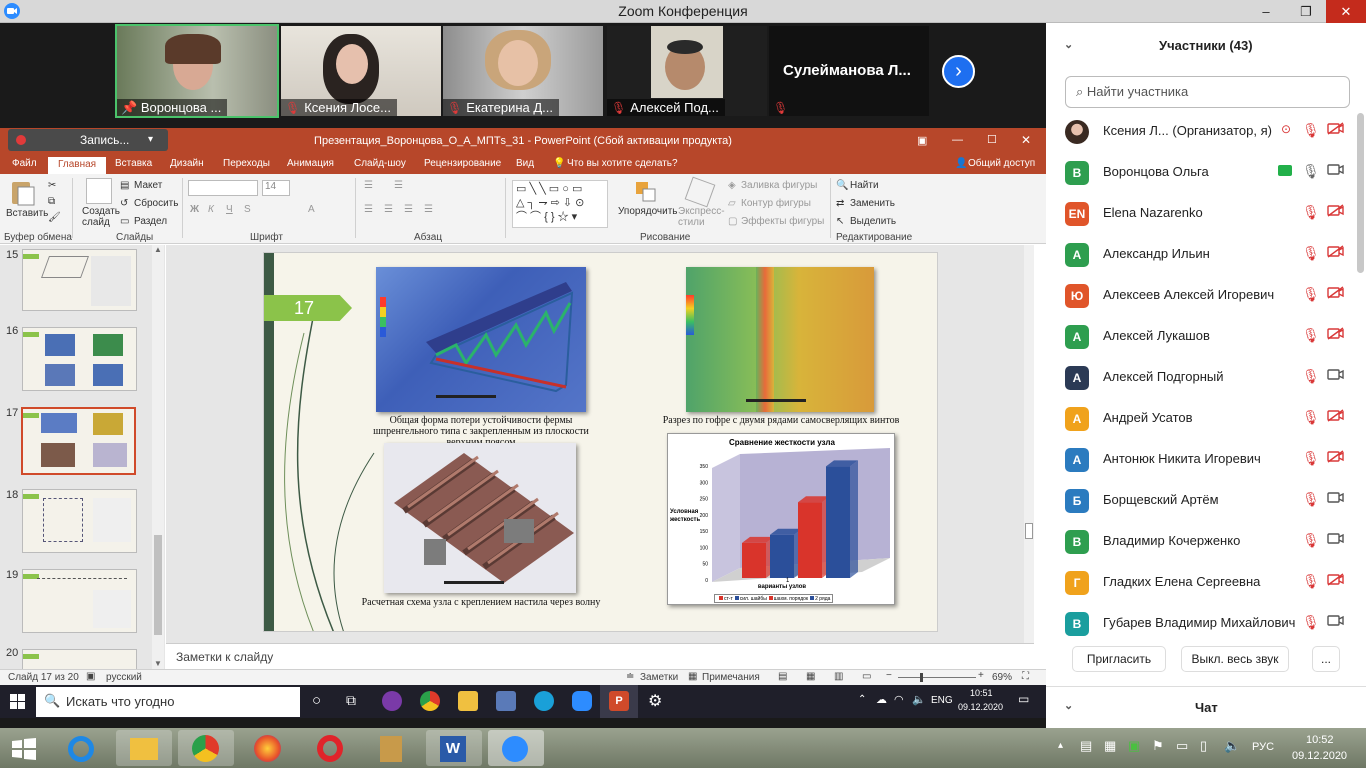 Image resolution: width=1366 pixels, height=768 pixels. Describe the element at coordinates (1201, 295) in the screenshot. I see `participant-row: Ю Алексеев Алексей Игоревич 🎙` at that location.